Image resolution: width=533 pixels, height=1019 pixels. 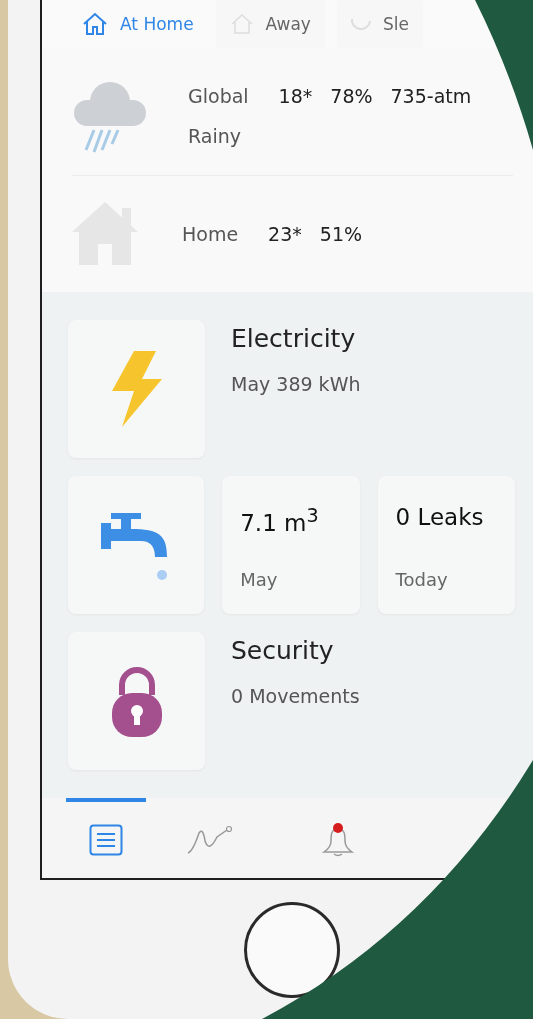 I want to click on padlock-icon, so click(x=136, y=701).